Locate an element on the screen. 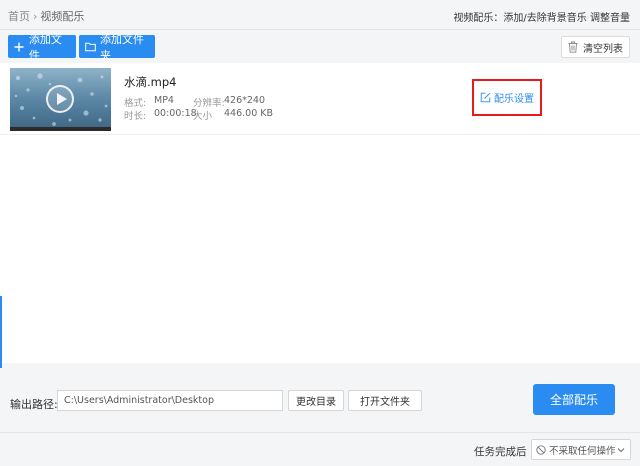 Image resolution: width=640 pixels, height=466 pixels. format-value: MP4 is located at coordinates (164, 100).